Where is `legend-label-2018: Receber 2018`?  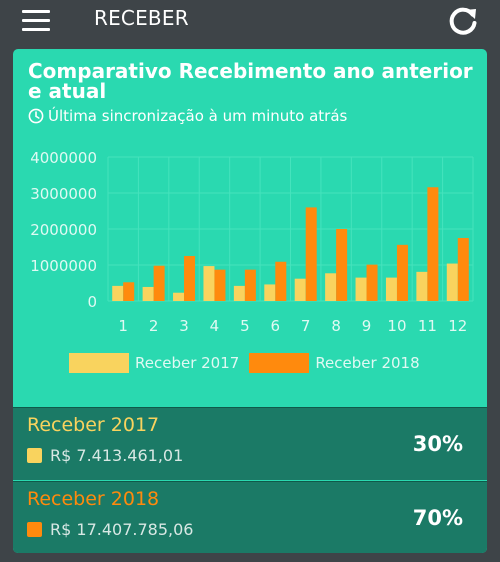 legend-label-2018: Receber 2018 is located at coordinates (367, 363).